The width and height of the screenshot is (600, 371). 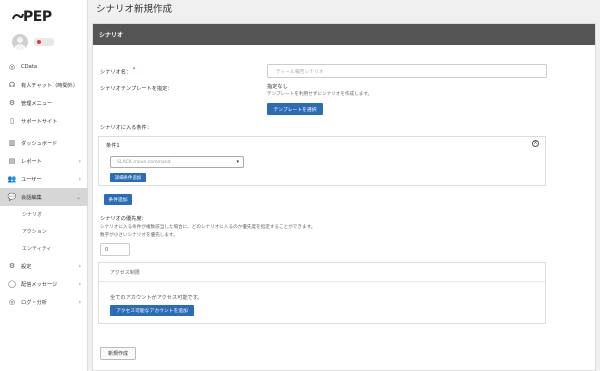 I want to click on add-accessible-account-button: アクセス可能なアカウントを追加, so click(x=152, y=310).